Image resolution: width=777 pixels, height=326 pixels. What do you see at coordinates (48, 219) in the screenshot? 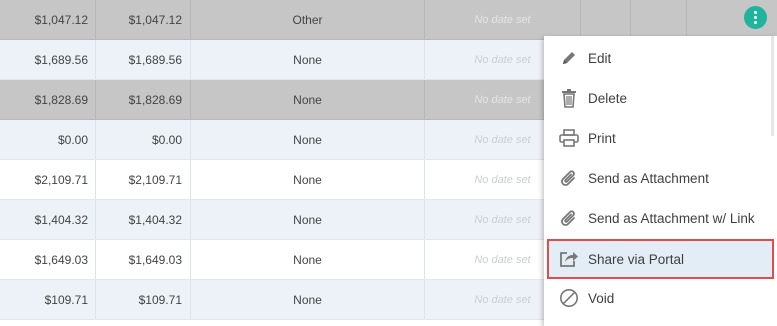
I see `amount-cell: $1,404.32` at bounding box center [48, 219].